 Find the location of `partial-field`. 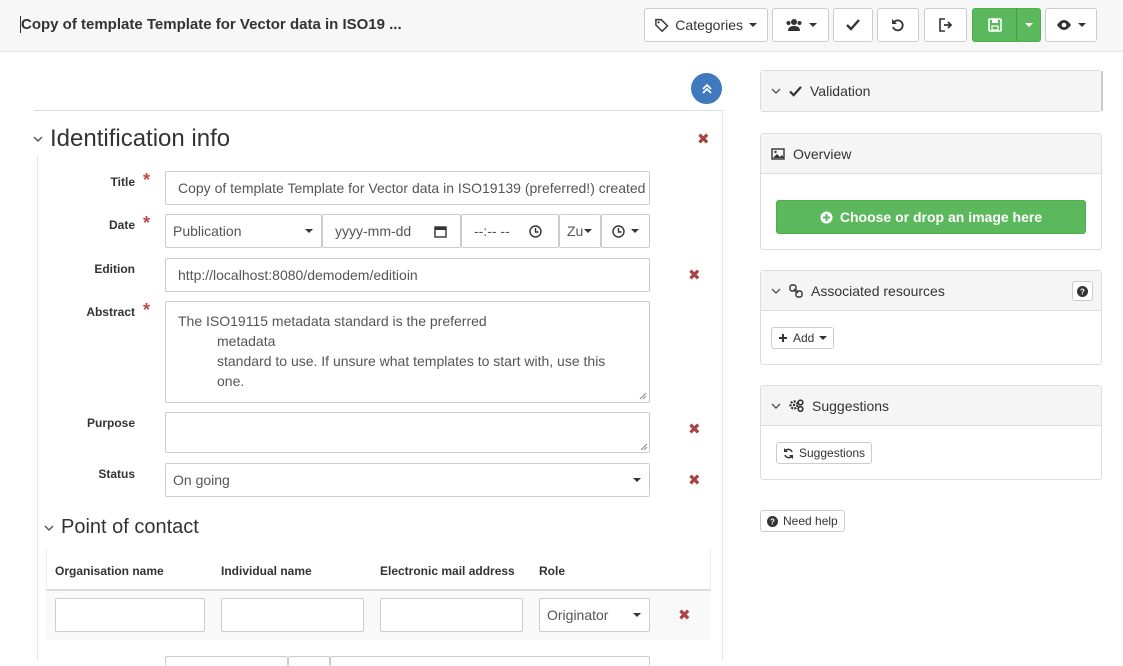

partial-field is located at coordinates (309, 661).